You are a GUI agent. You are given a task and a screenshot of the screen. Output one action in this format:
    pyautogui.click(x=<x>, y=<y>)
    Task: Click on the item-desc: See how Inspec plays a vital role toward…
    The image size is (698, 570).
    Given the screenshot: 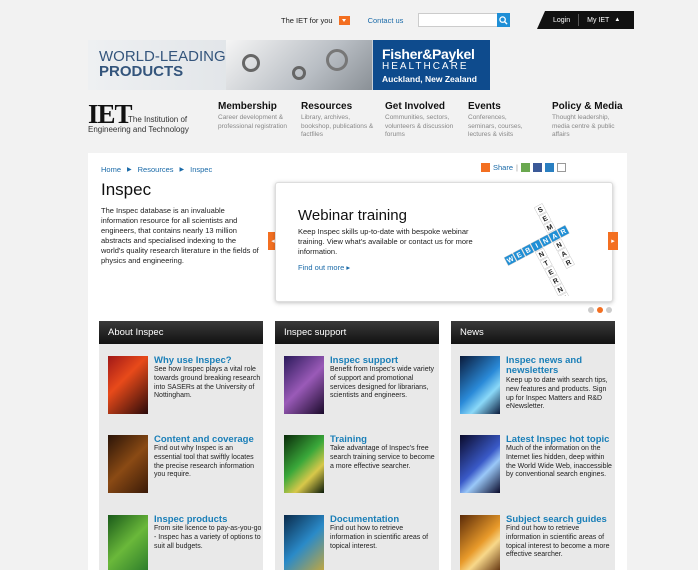 What is the action you would take?
    pyautogui.click(x=207, y=383)
    